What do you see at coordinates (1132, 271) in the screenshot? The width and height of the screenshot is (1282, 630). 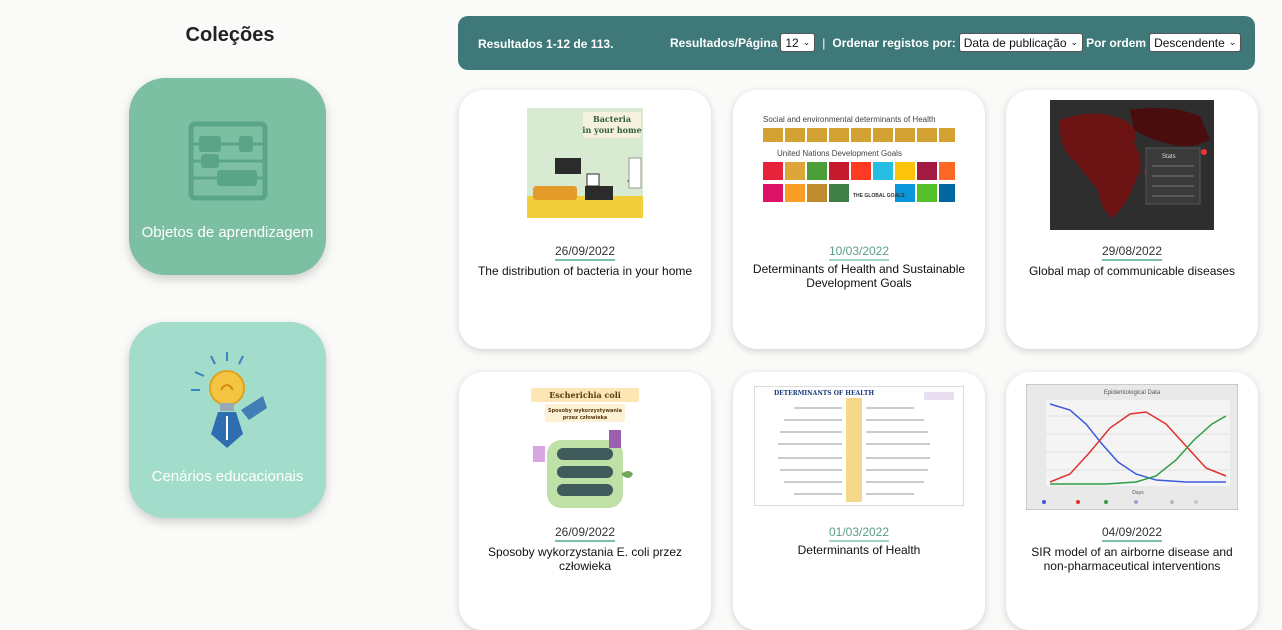 I see `card-title: Global map of communicable diseases` at bounding box center [1132, 271].